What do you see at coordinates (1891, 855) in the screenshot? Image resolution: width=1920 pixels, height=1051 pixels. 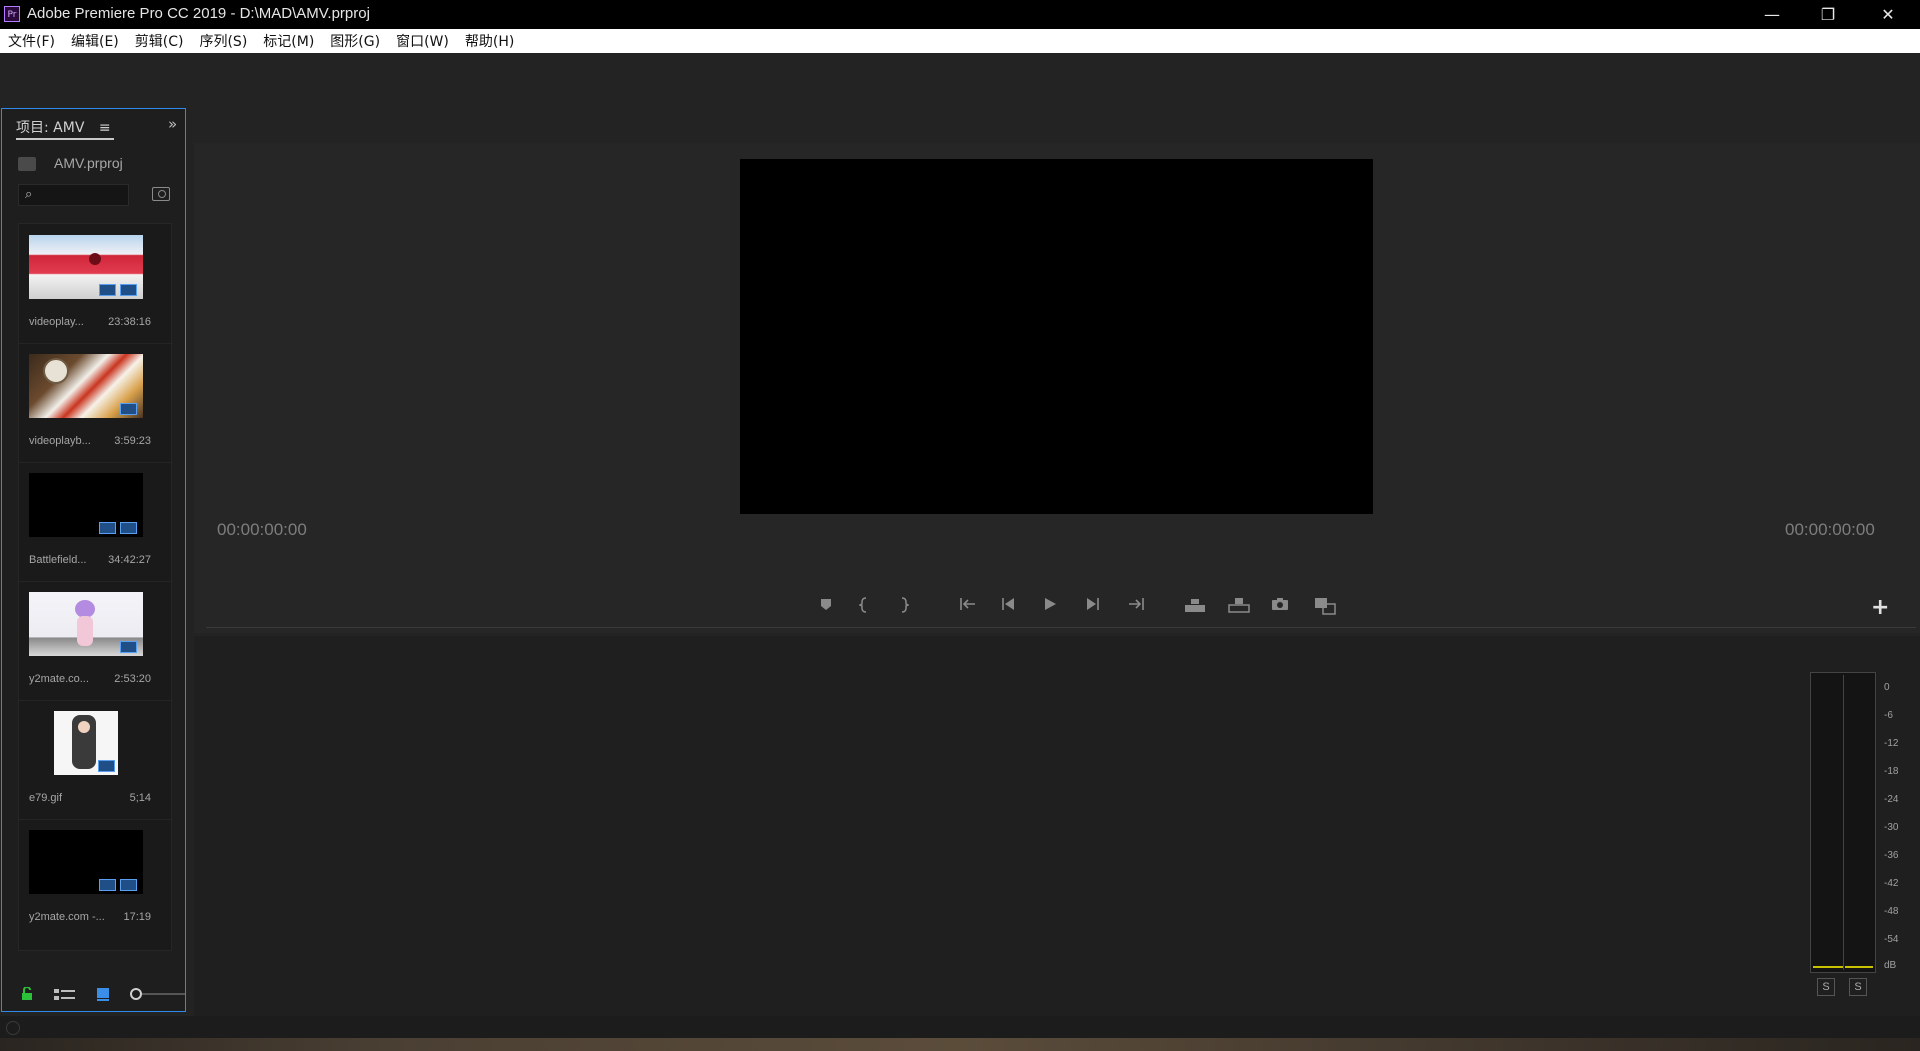 I see `db-label: -36` at bounding box center [1891, 855].